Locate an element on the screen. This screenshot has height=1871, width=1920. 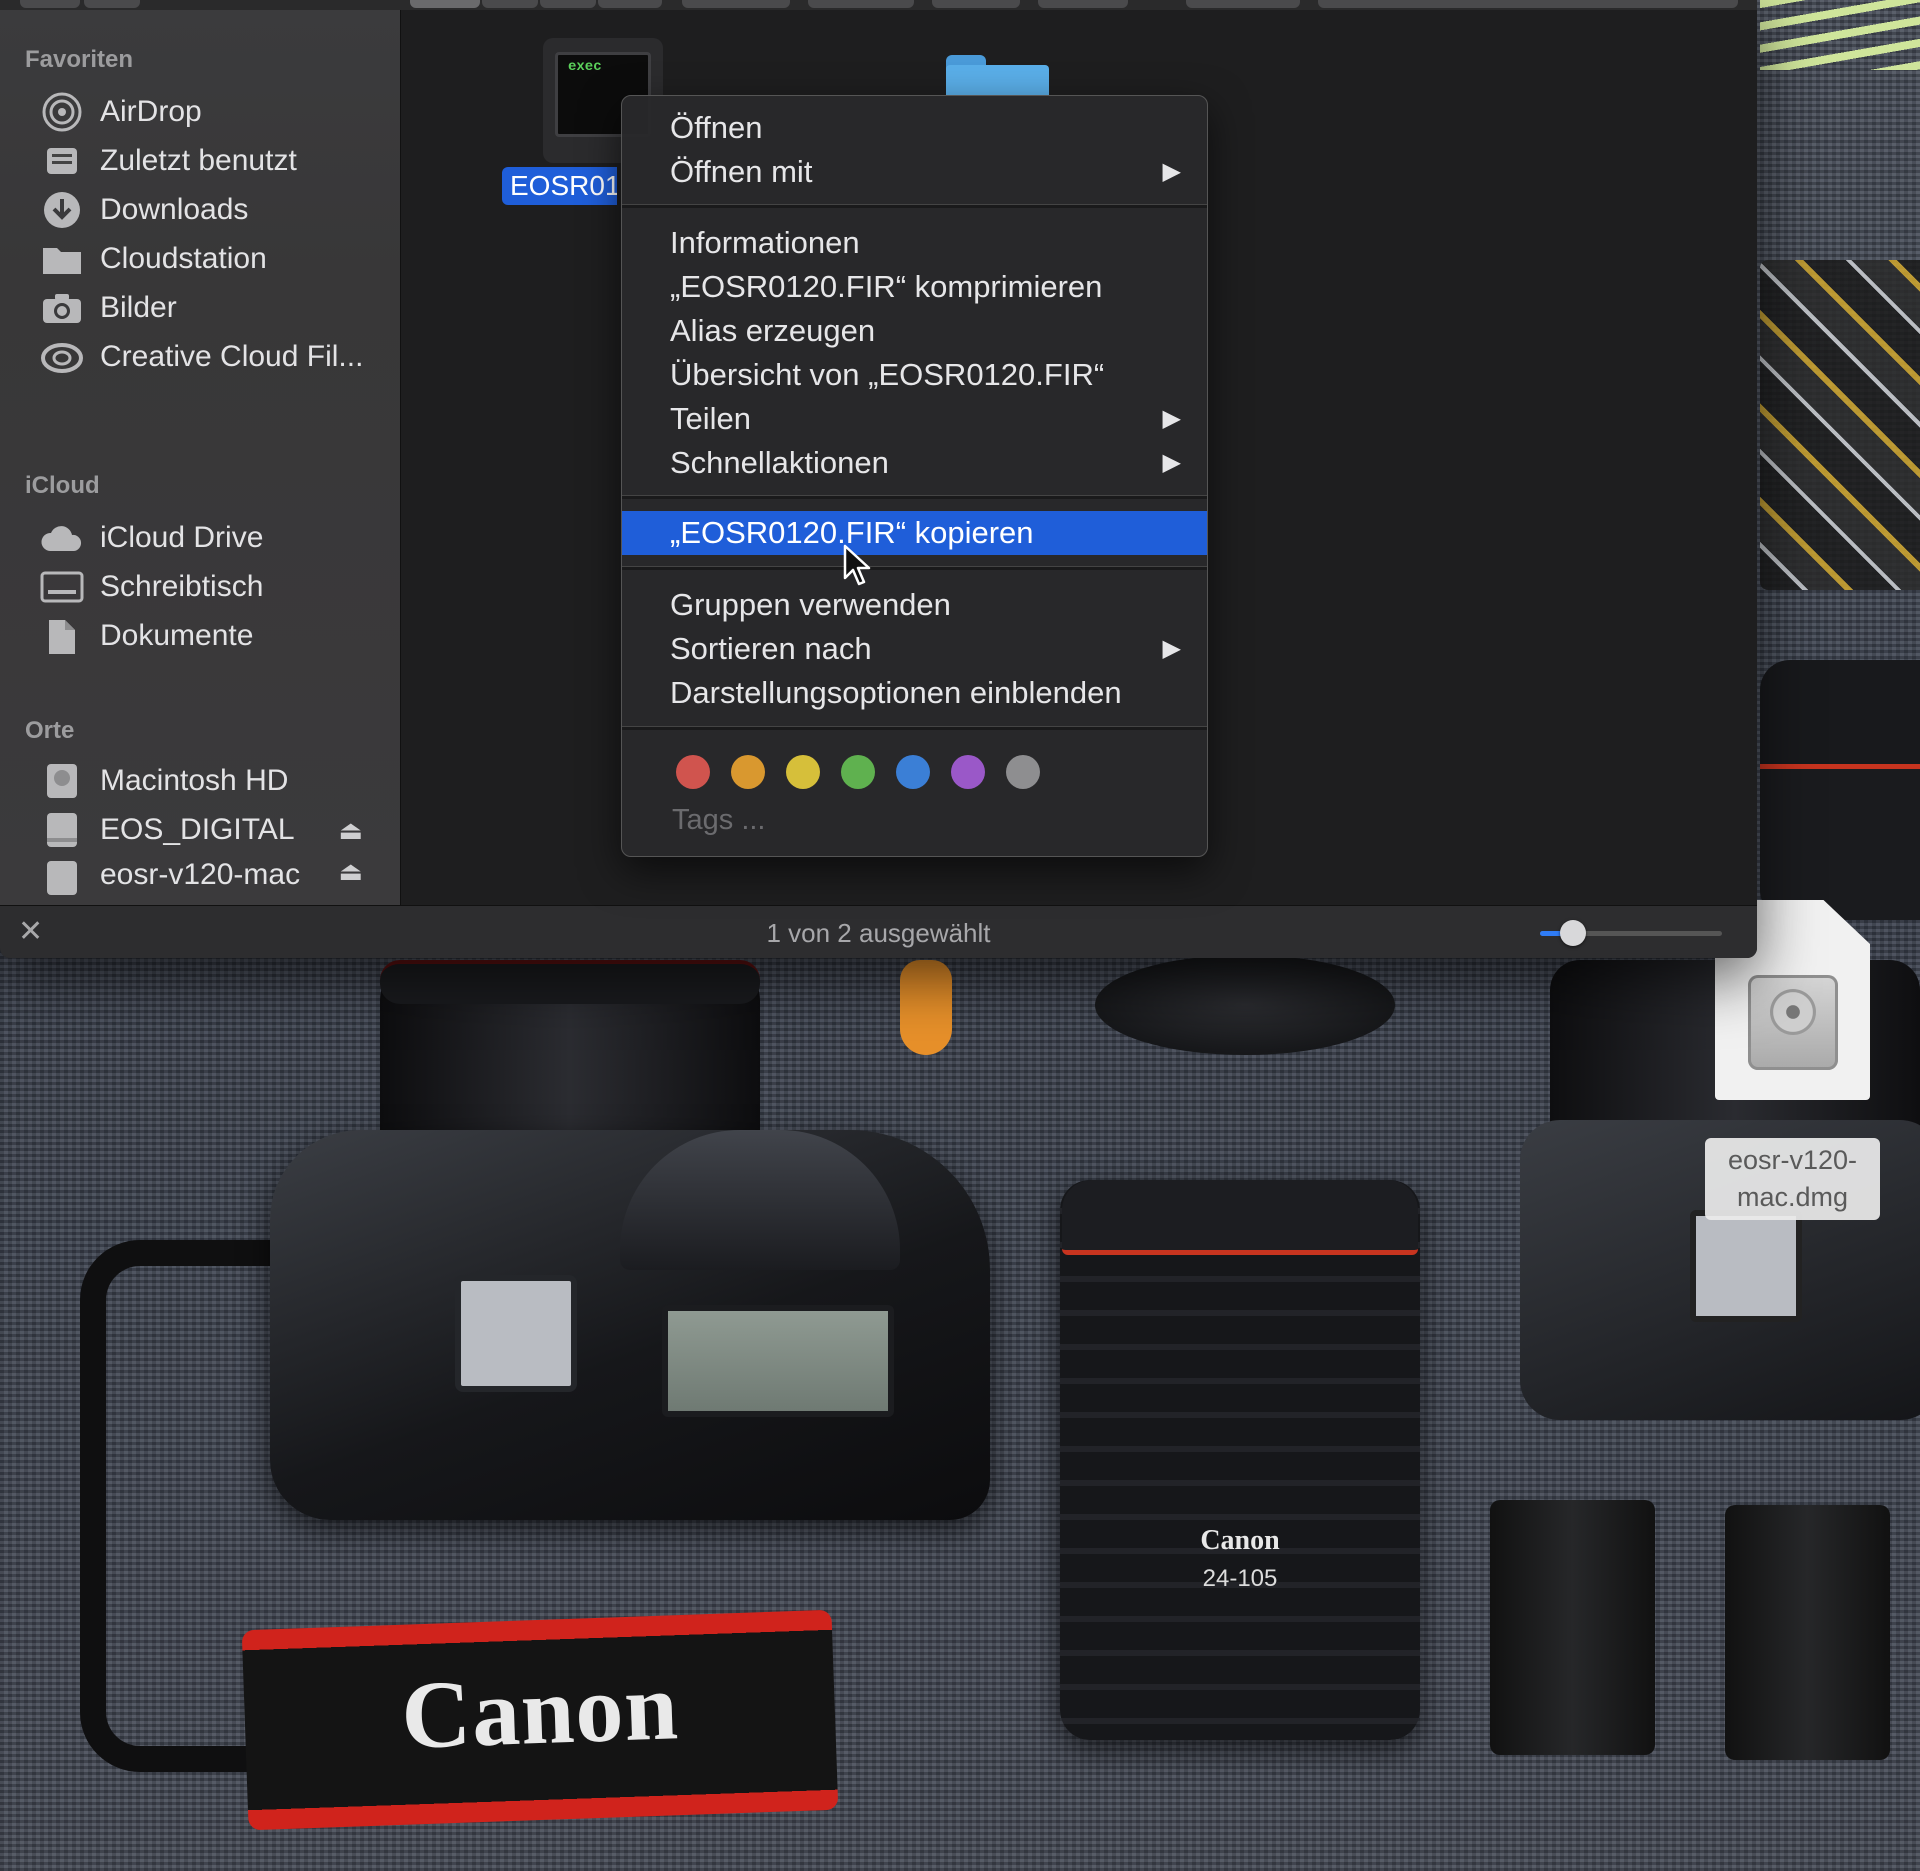
dslr-top-lcd is located at coordinates (778, 1361).